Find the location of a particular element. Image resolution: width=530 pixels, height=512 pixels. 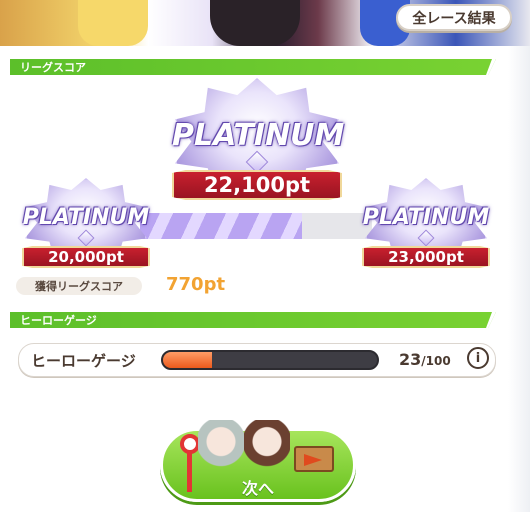

hero-gauge-value: 23/100 is located at coordinates (425, 359).